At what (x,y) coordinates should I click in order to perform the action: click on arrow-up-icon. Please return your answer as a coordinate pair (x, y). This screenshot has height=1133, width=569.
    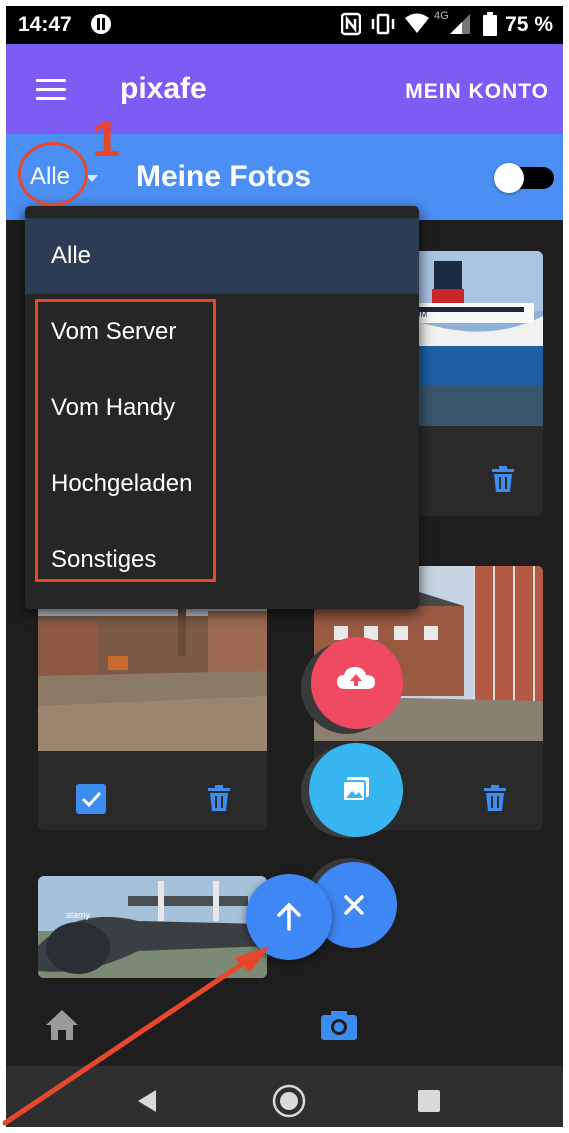
    Looking at the image, I should click on (289, 916).